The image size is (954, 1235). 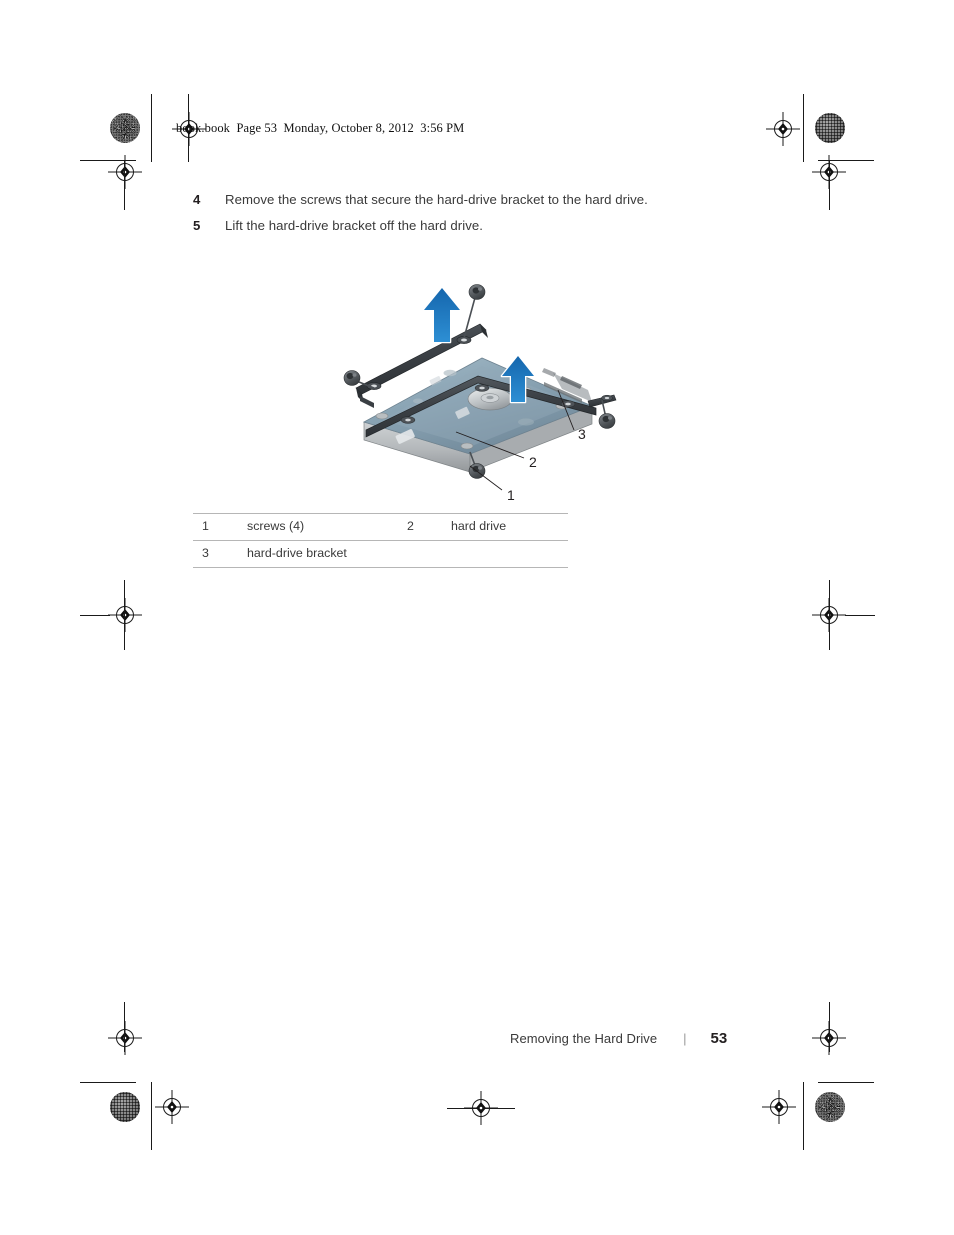 What do you see at coordinates (480, 392) in the screenshot?
I see `hard-drive-bracket-illustration: 1 2 3` at bounding box center [480, 392].